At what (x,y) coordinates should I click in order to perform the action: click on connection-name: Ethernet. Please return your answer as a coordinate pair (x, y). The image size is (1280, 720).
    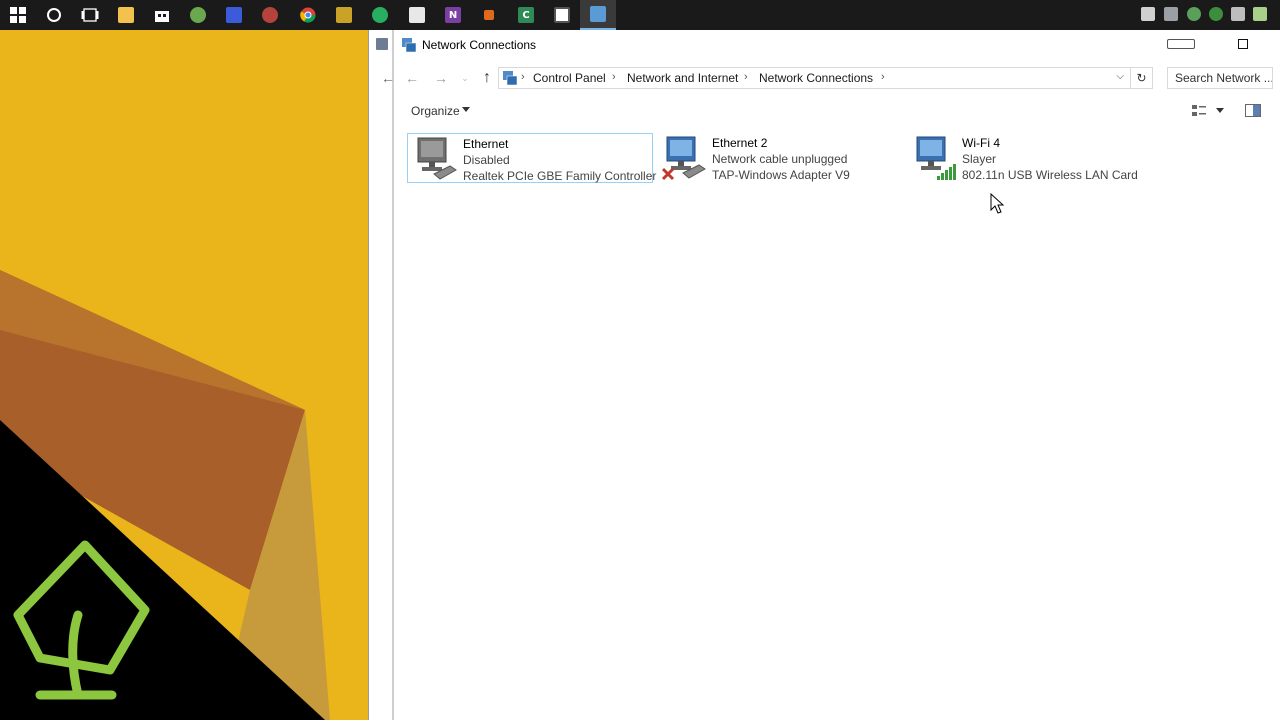
    Looking at the image, I should click on (486, 144).